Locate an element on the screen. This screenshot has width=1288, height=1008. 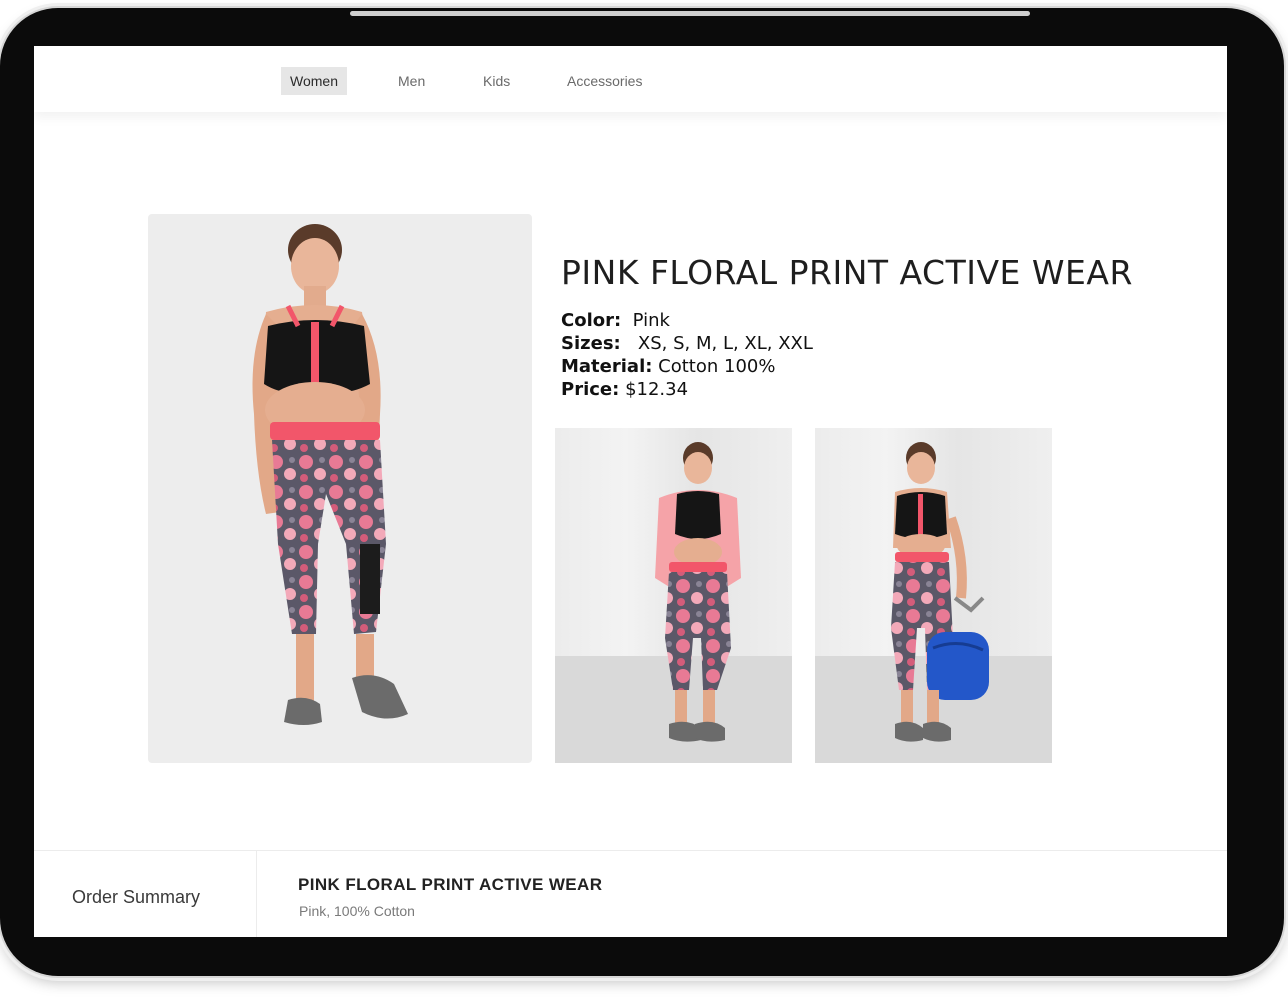
order-summary-label: Order Summary is located at coordinates (136, 897).